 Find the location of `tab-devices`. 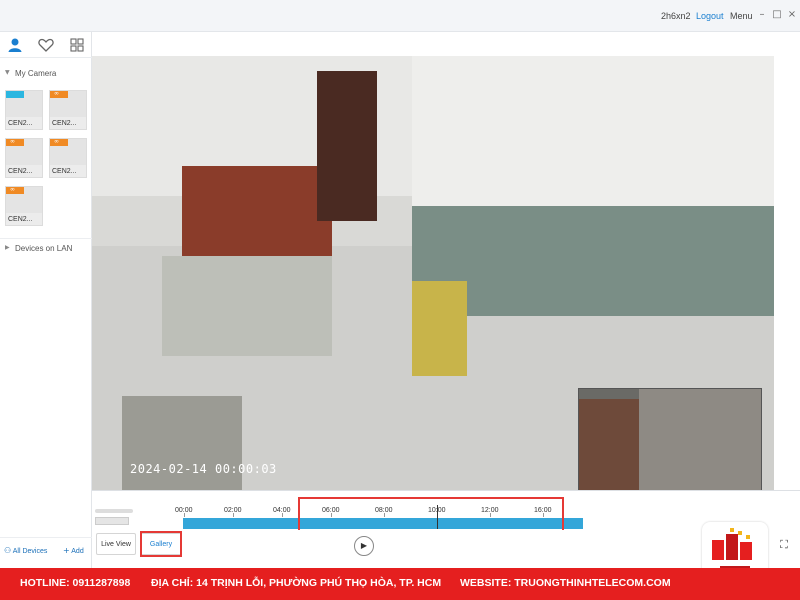

tab-devices is located at coordinates (15, 45).